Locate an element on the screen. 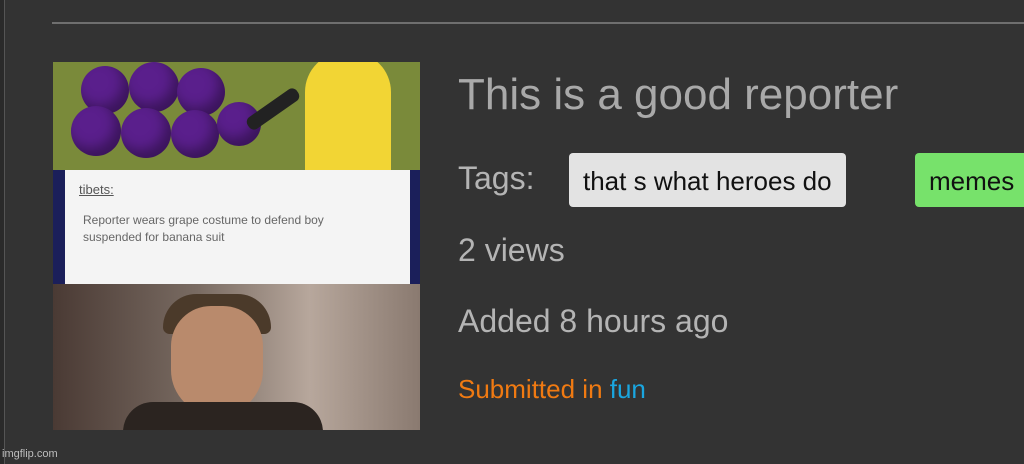 The width and height of the screenshot is (1024, 464). left-edge is located at coordinates (2, 232).